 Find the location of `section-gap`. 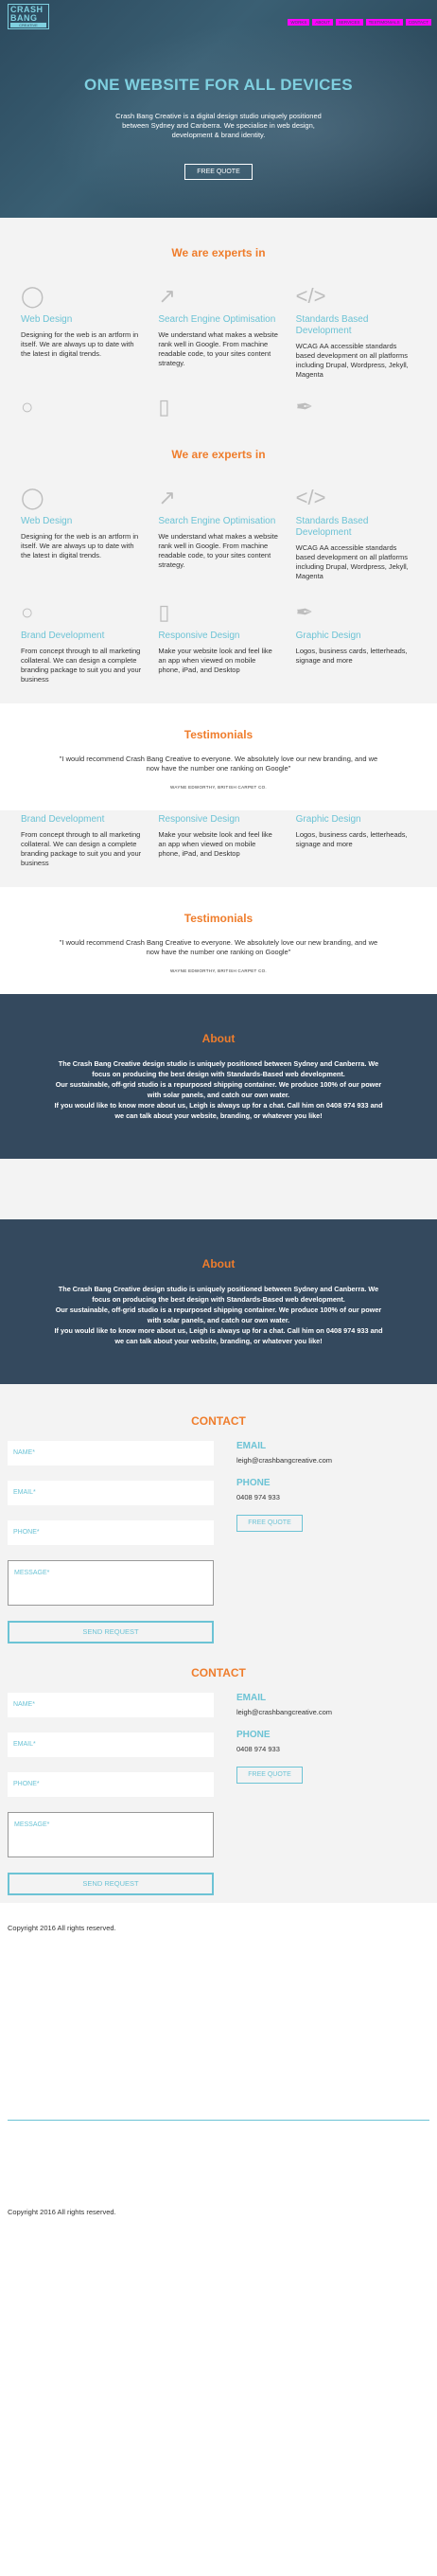

section-gap is located at coordinates (218, 1189).